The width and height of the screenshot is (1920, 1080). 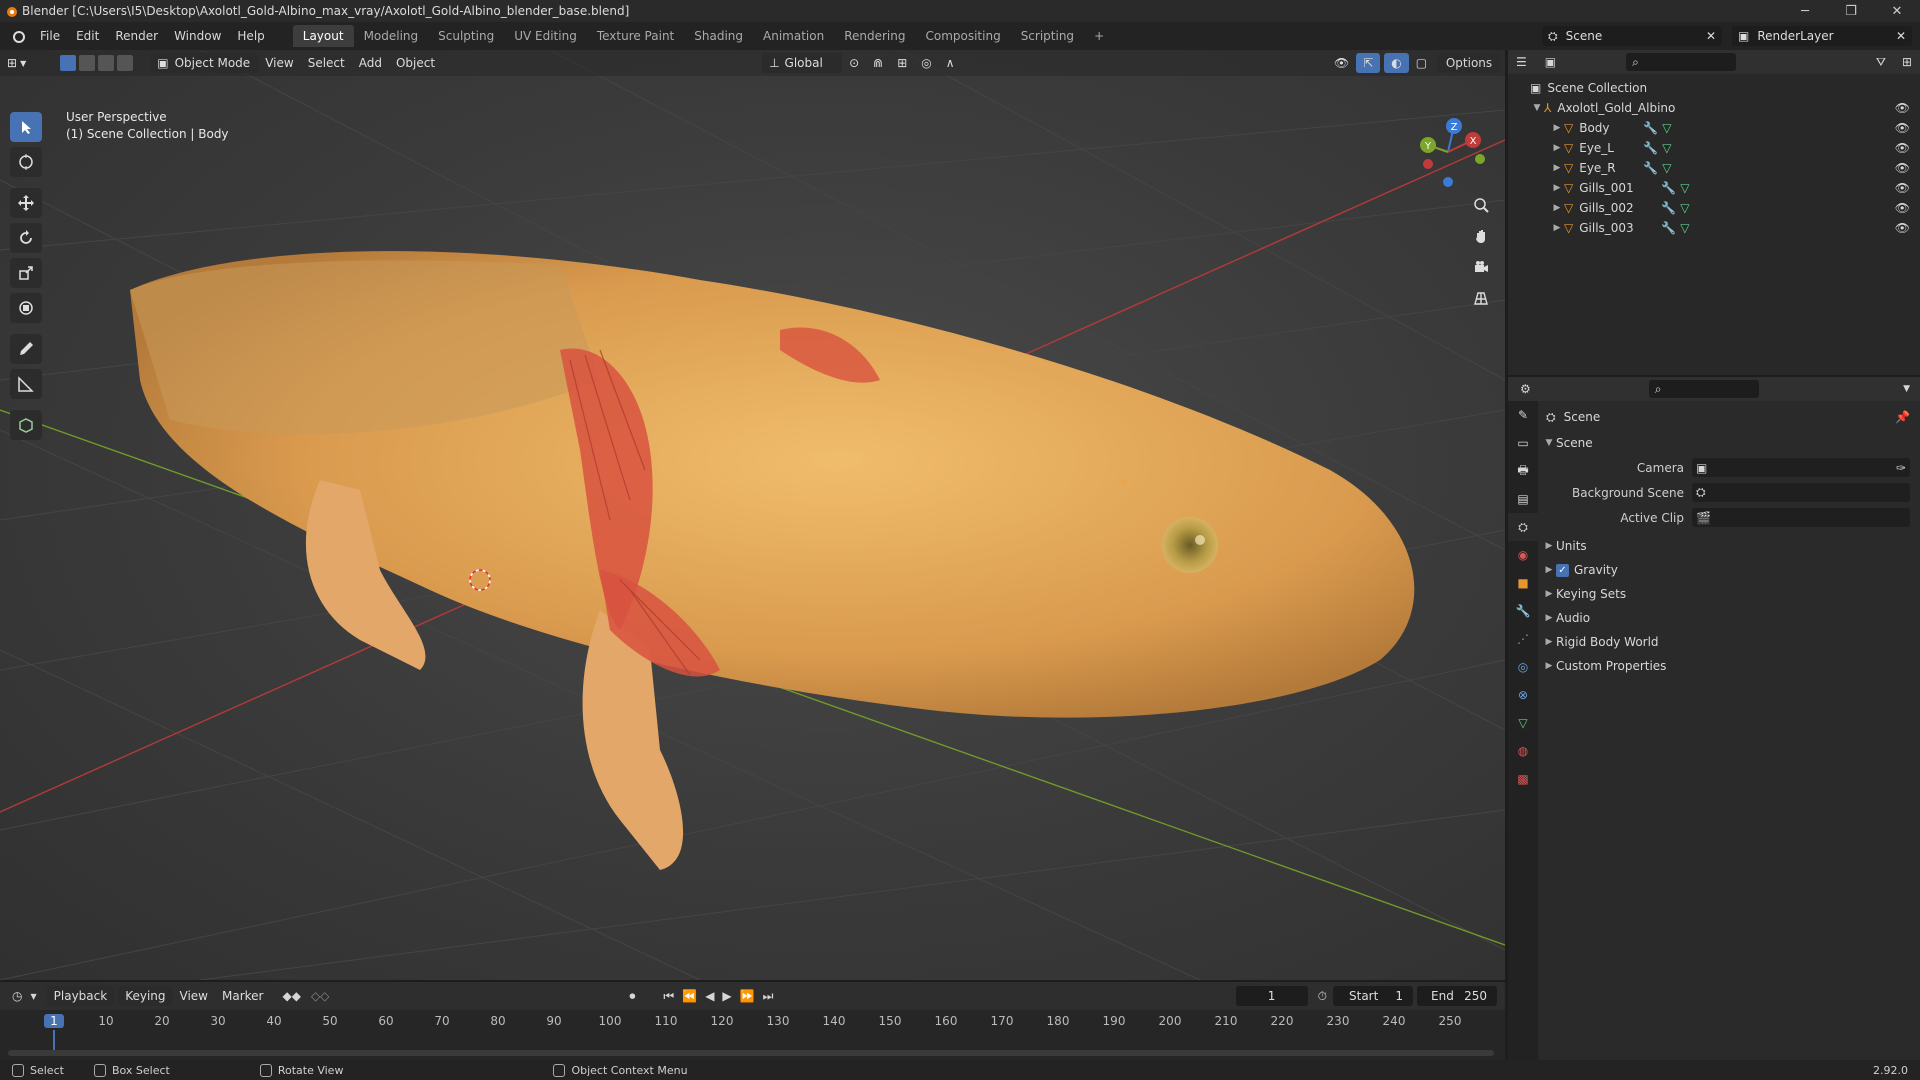 I want to click on tab-physics: ◎, so click(x=1523, y=667).